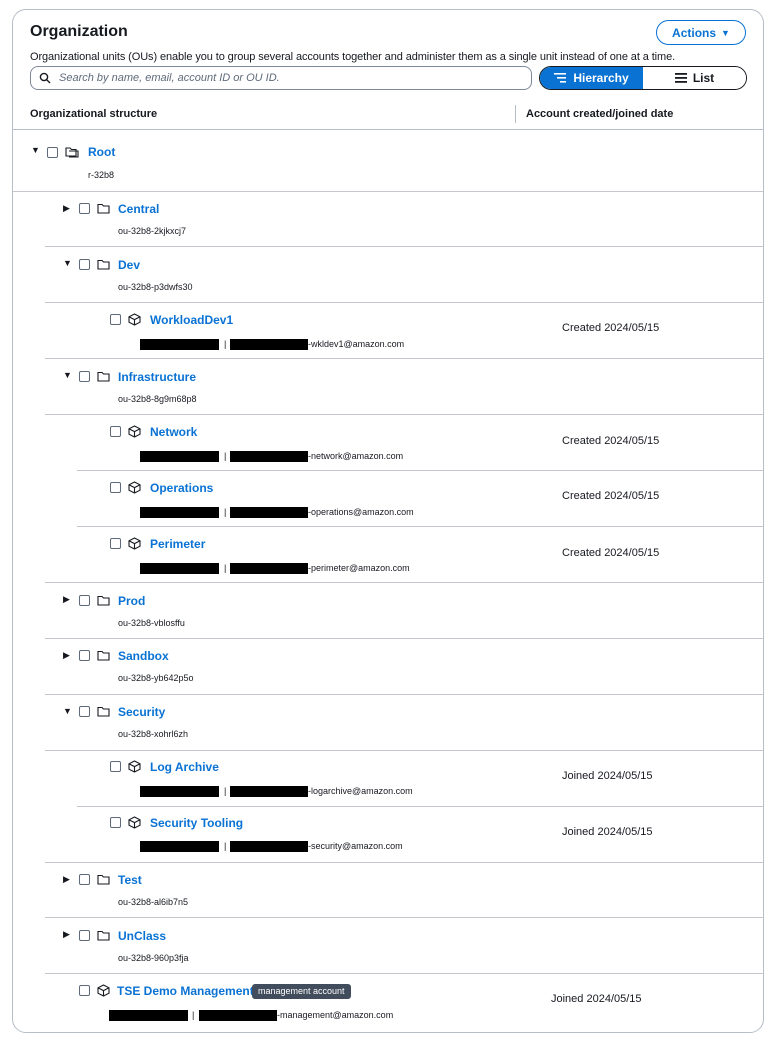  Describe the element at coordinates (151, 623) in the screenshot. I see `tree-item-id: ou-32b8-vblosffu` at that location.